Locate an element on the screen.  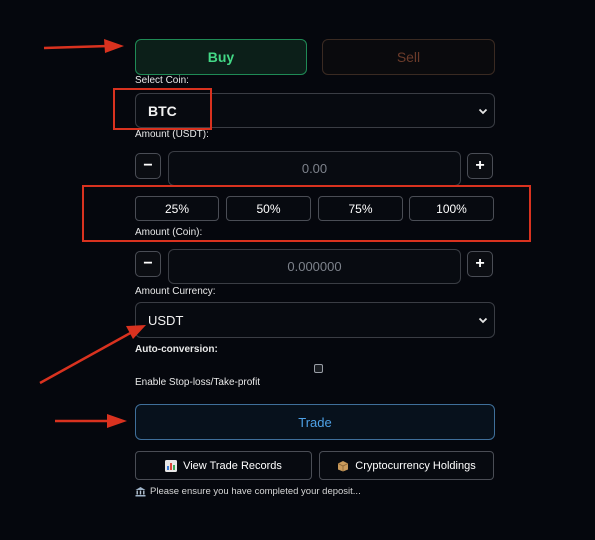
auto-conversion-label: Auto-conversion: is located at coordinates (176, 349).